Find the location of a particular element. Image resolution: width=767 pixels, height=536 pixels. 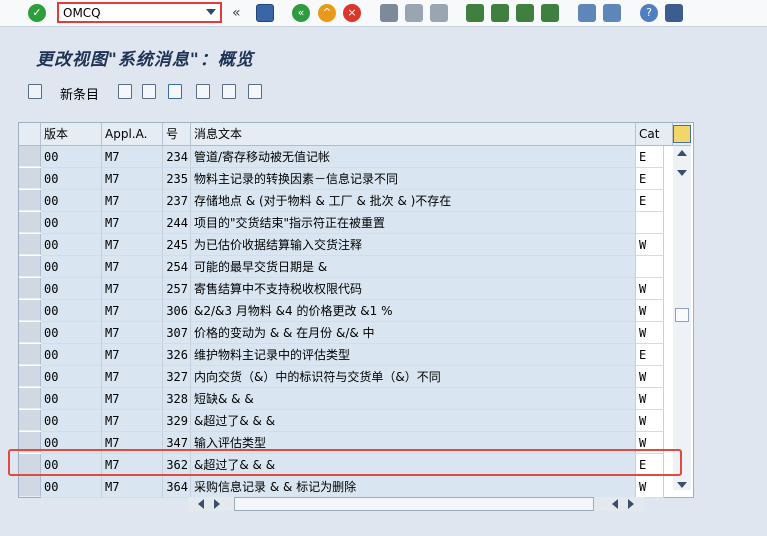

undo-icon is located at coordinates (175, 91).